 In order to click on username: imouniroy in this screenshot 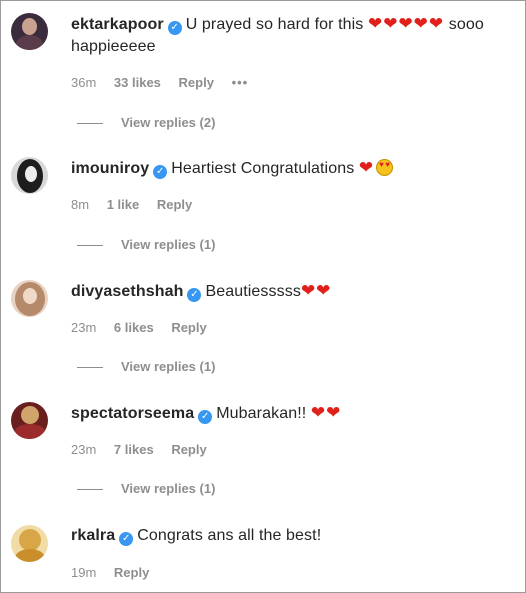, I will do `click(110, 168)`.